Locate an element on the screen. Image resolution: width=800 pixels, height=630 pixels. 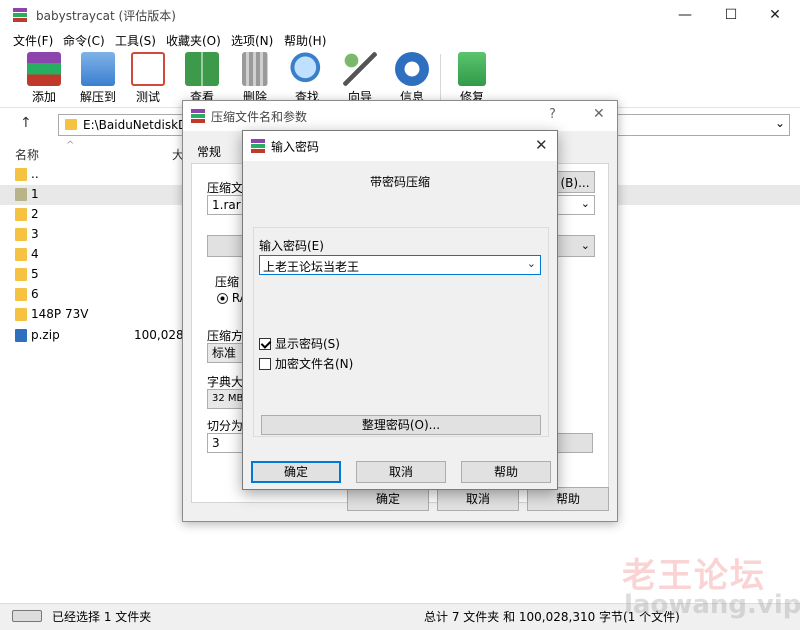
toolbar-repair-button: 修复 is located at coordinates (472, 79).